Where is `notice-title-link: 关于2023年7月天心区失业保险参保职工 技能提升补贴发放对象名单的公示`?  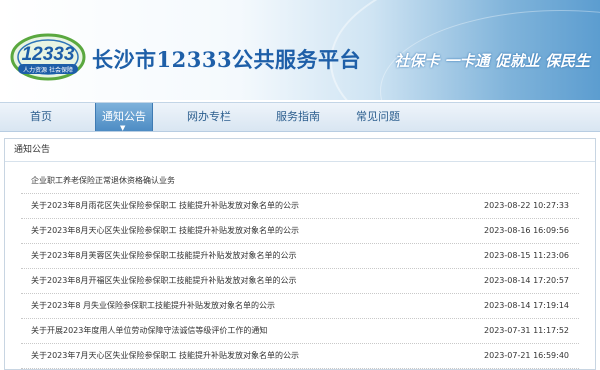 notice-title-link: 关于2023年7月天心区失业保险参保职工 技能提升补贴发放对象名单的公示 is located at coordinates (165, 356).